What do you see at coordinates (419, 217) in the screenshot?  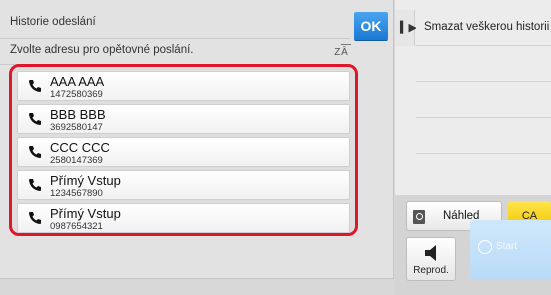 I see `preview-icon` at bounding box center [419, 217].